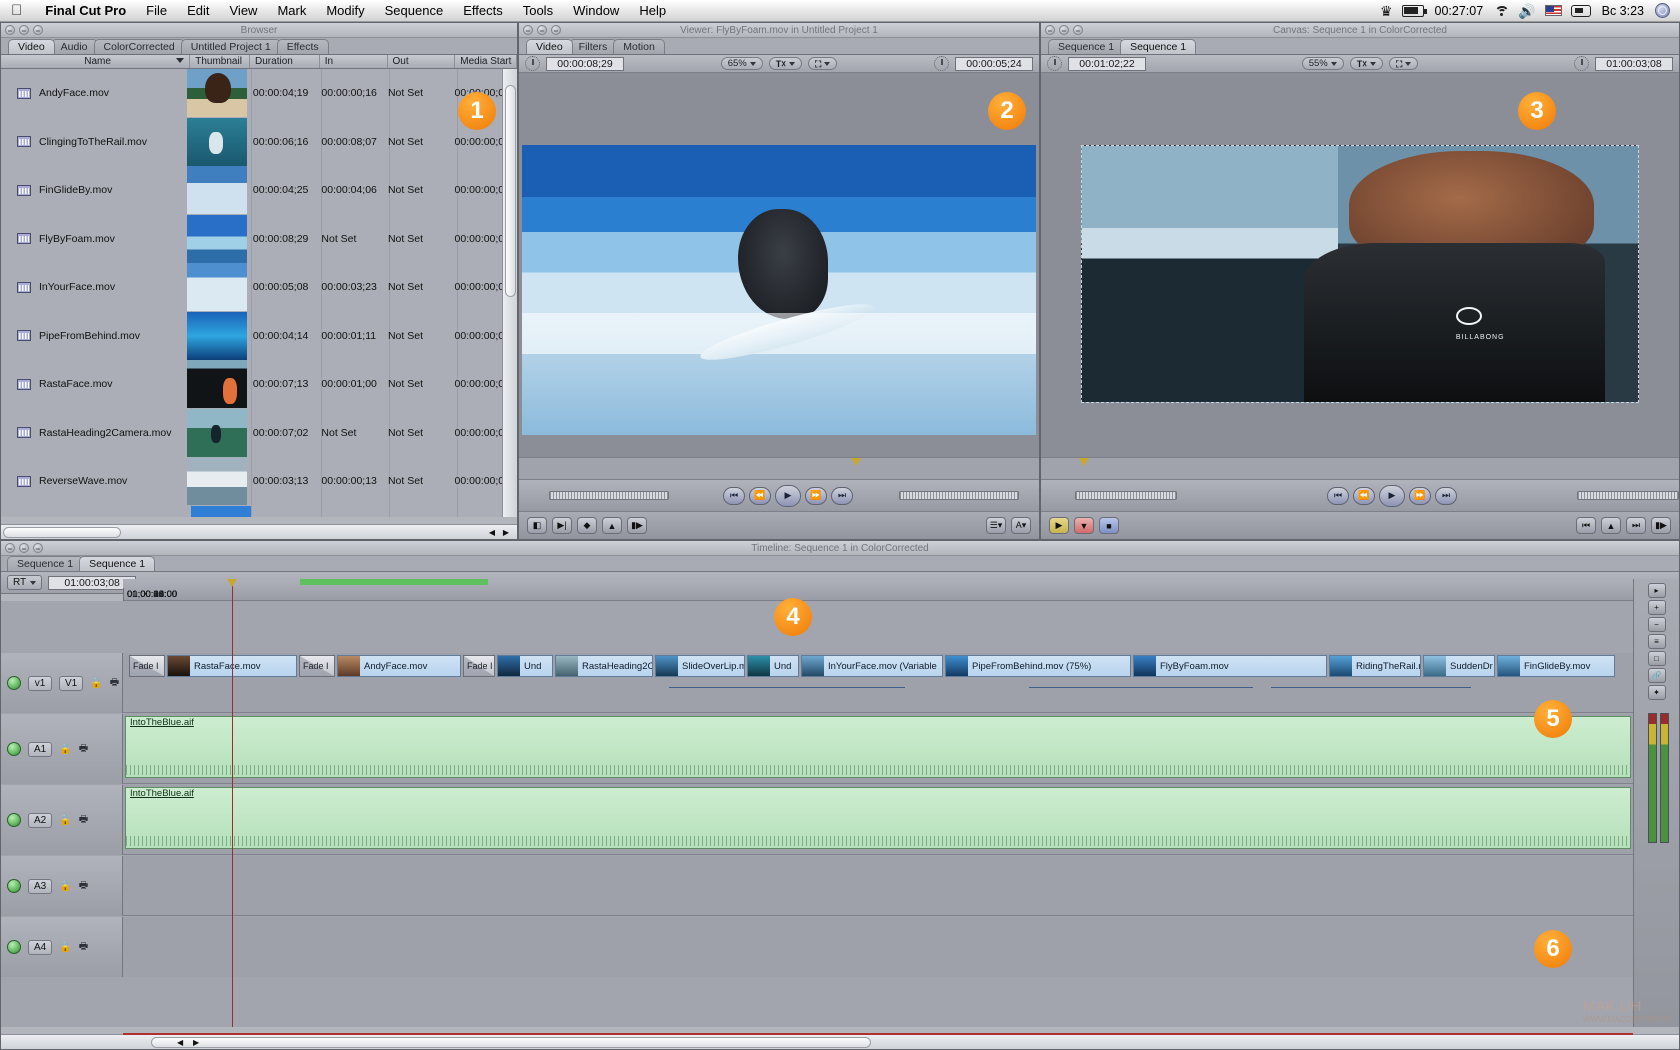 This screenshot has height=1050, width=1680. Describe the element at coordinates (1586, 525) in the screenshot. I see `mark-in-button: ⏮` at that location.